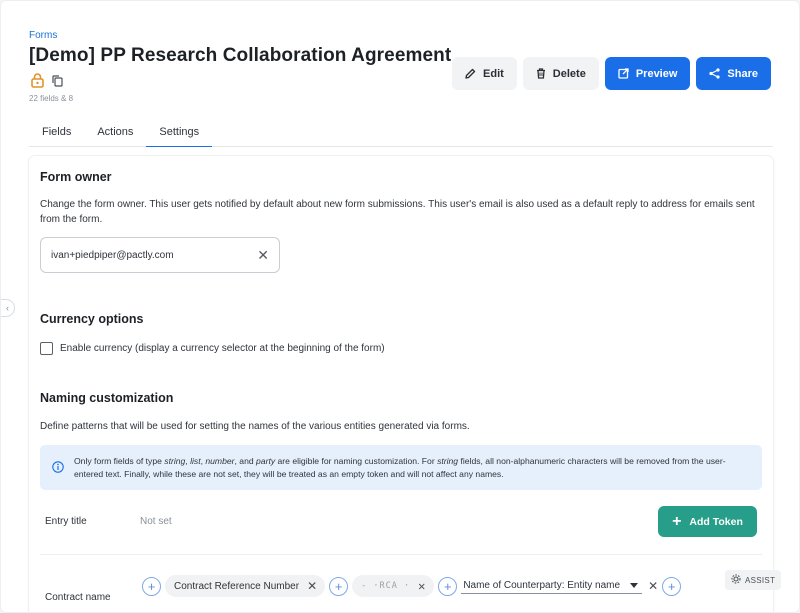 This screenshot has height=613, width=800. What do you see at coordinates (66, 521) in the screenshot?
I see `entry-title-label: Entry title` at bounding box center [66, 521].